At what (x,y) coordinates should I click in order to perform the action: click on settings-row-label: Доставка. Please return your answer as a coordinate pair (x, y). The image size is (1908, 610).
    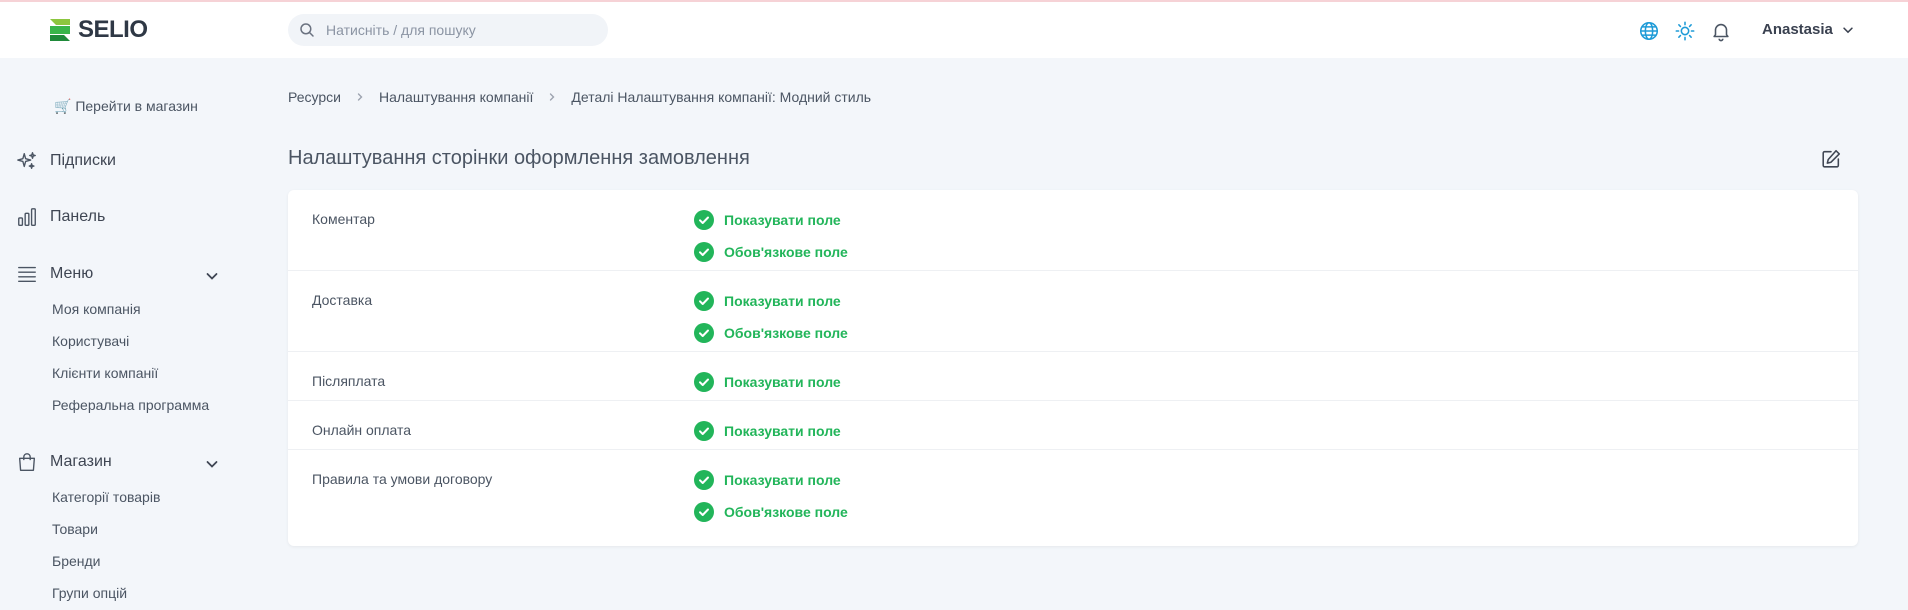
    Looking at the image, I should click on (342, 300).